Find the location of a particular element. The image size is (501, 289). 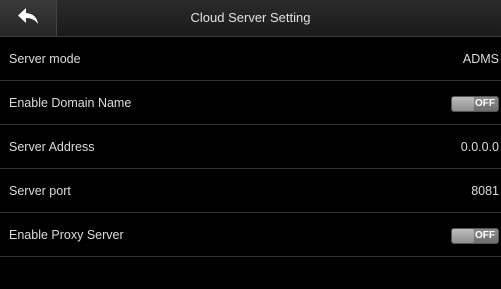

header-bar: Cloud Server Setting is located at coordinates (250, 18).